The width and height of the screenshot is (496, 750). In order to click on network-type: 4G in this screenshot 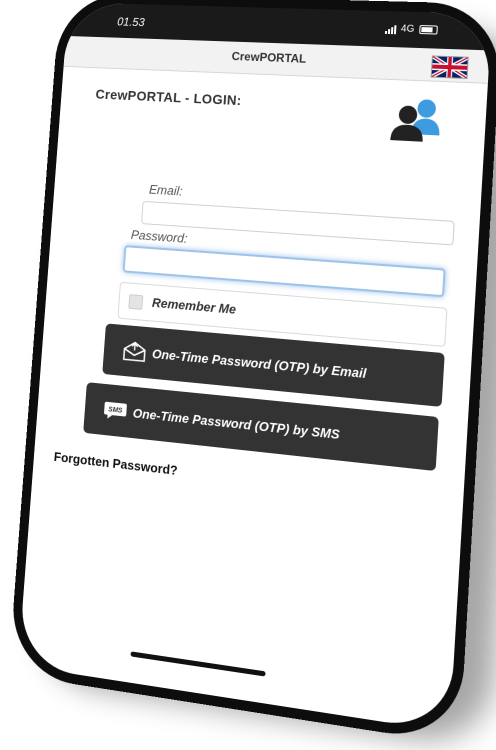, I will do `click(407, 29)`.